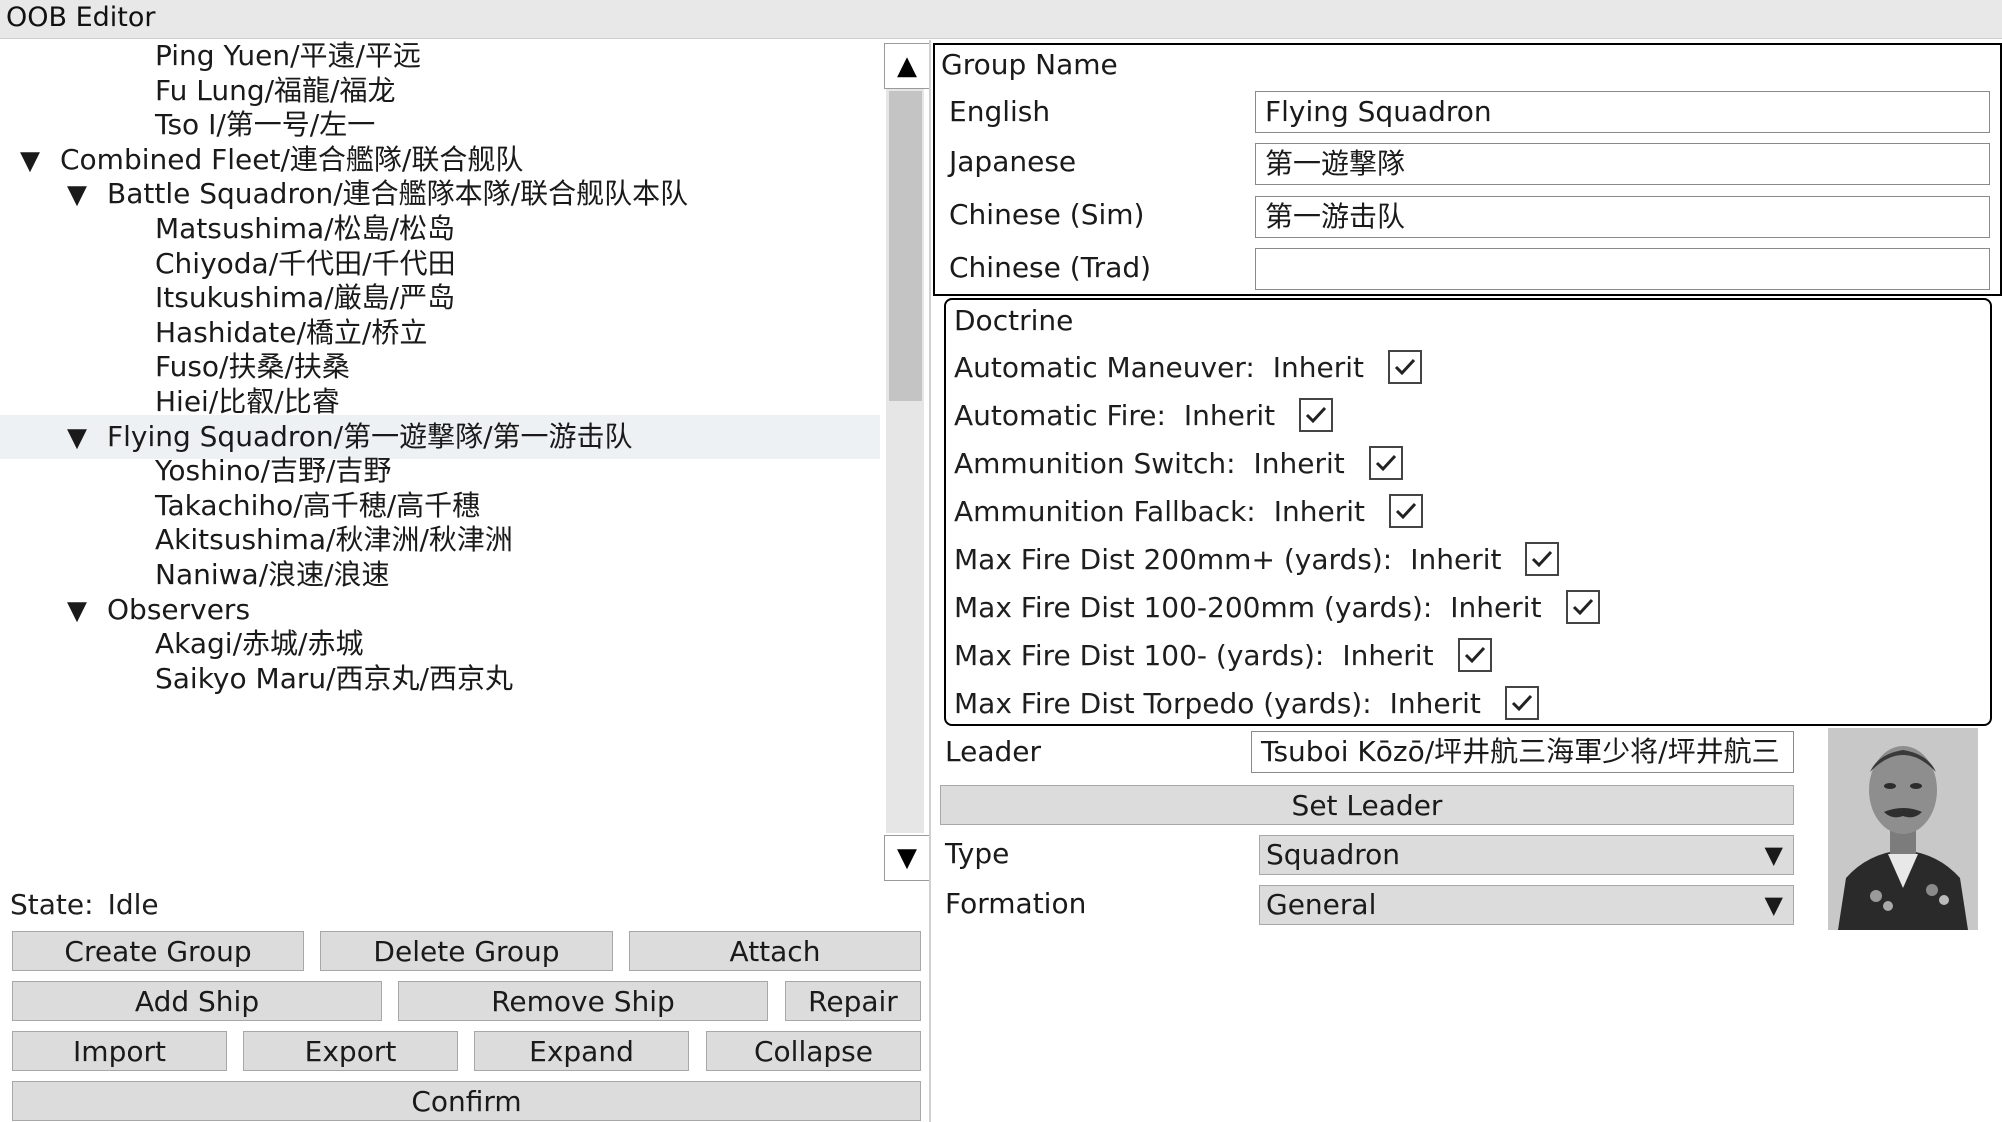 This screenshot has width=2002, height=1122. I want to click on remove-ship-button: Remove Ship, so click(583, 1001).